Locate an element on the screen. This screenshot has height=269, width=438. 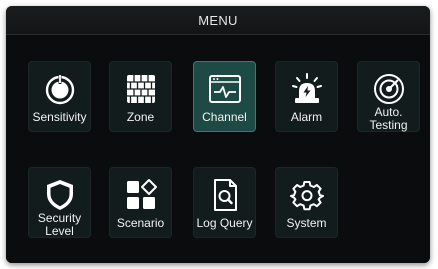
menu-item-alarm: Alarm is located at coordinates (306, 96).